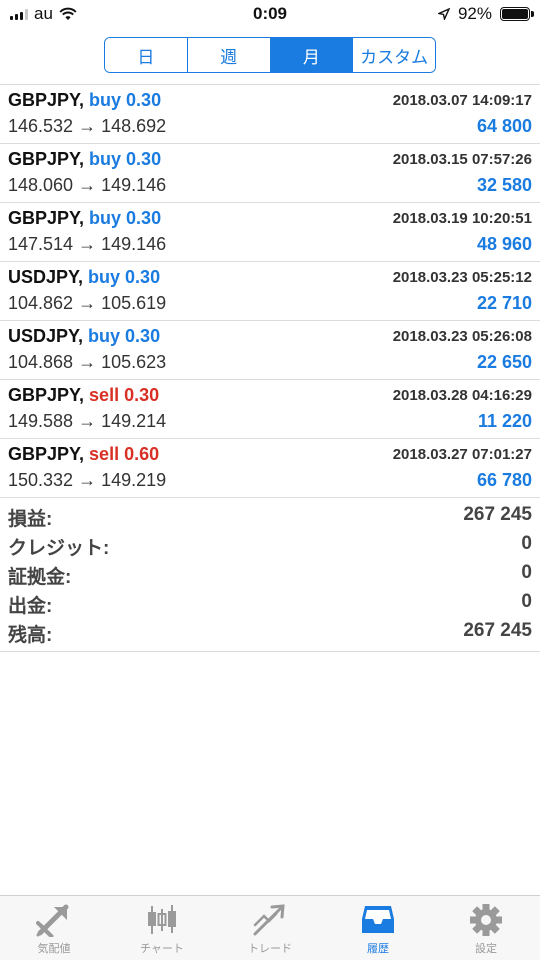 This screenshot has height=960, width=540. I want to click on deal-profit: 22 650, so click(504, 362).